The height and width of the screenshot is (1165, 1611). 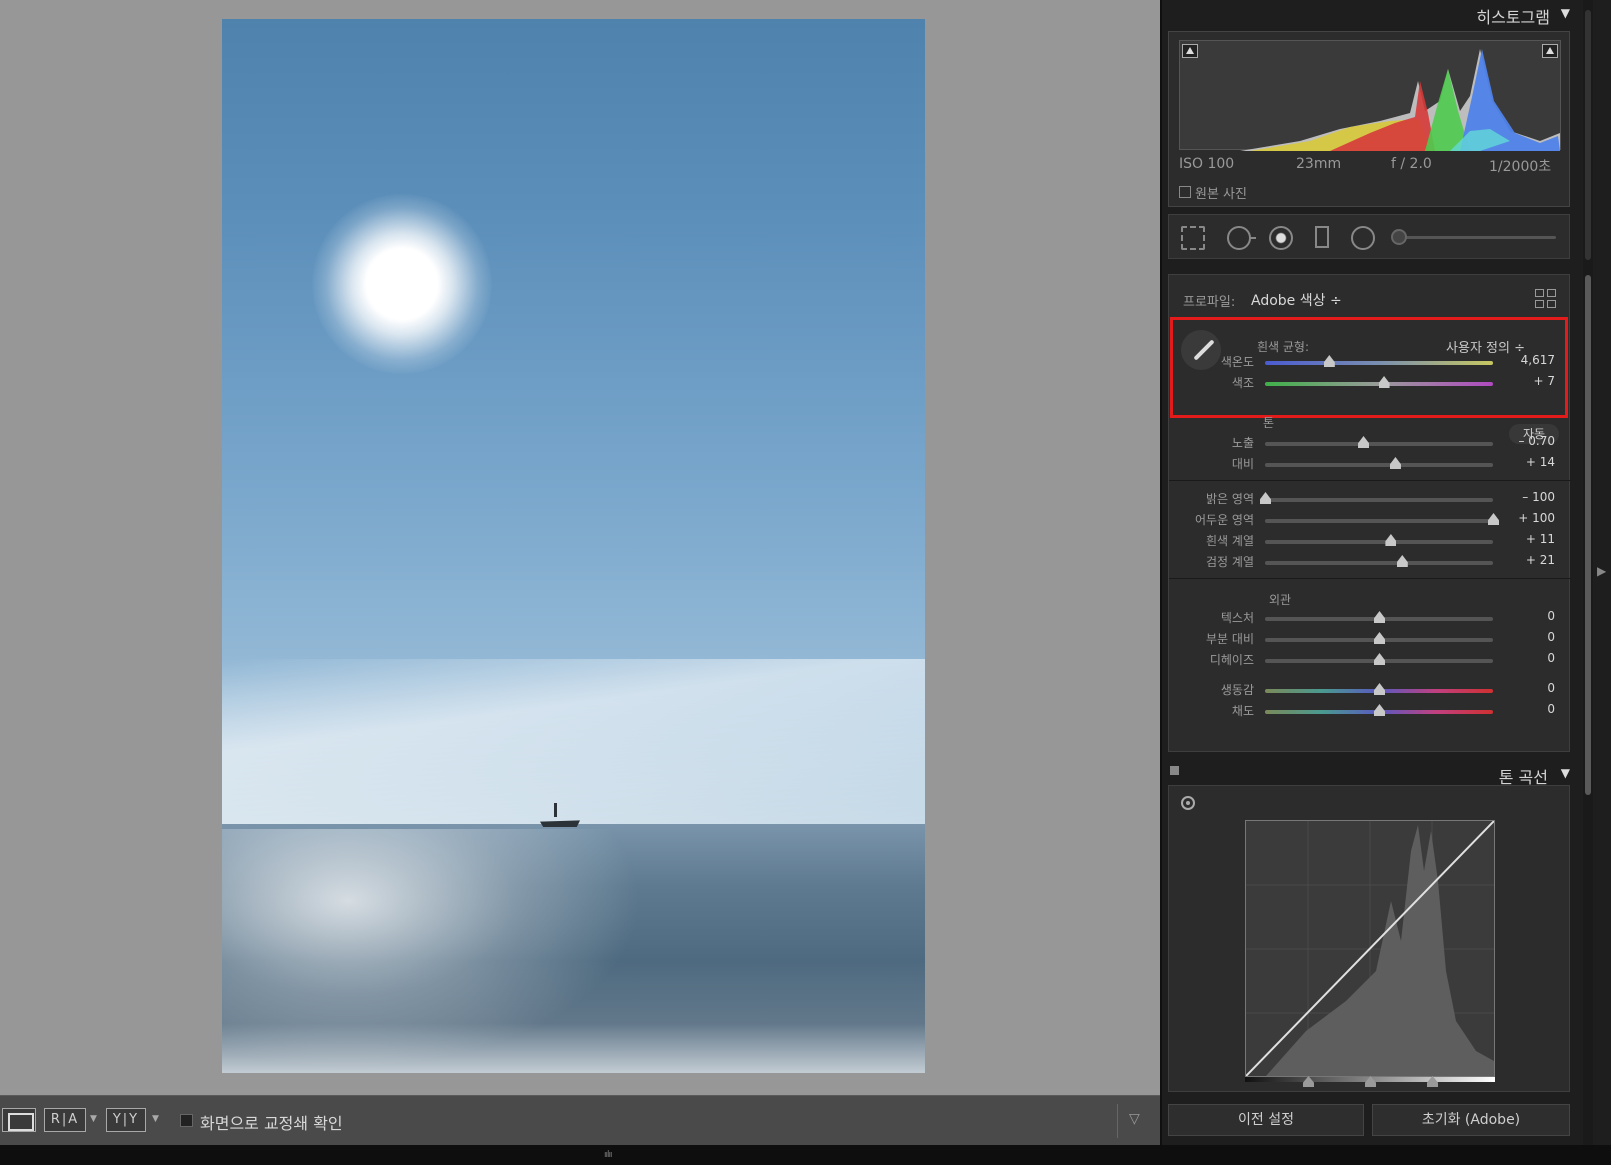 I want to click on slider-value: + 21, so click(x=1520, y=560).